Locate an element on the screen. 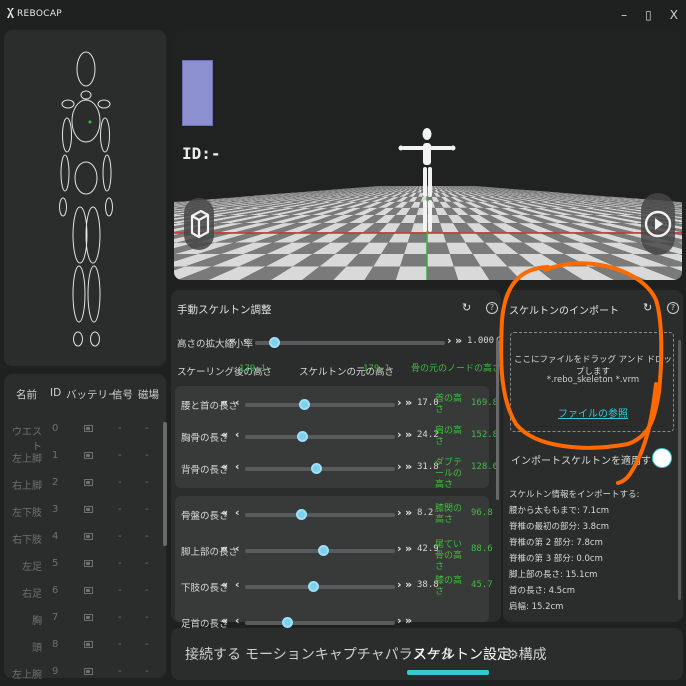 This screenshot has width=686, height=686. table-row: 頭8 - - is located at coordinates (85, 645).